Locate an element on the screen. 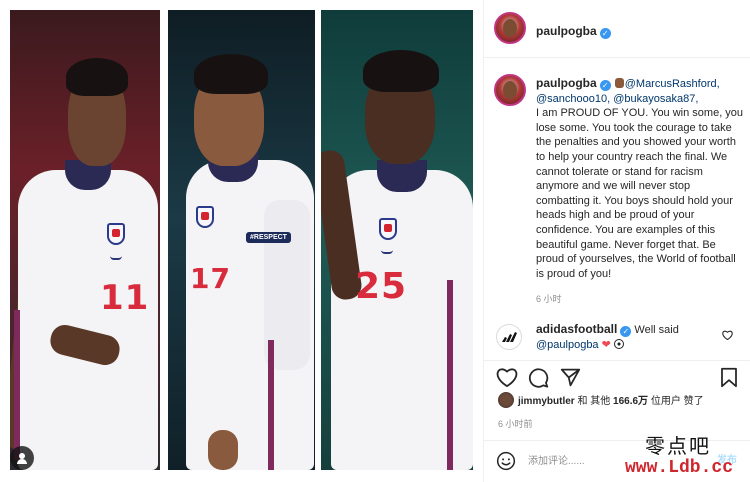  likes-count: 166.6万 is located at coordinates (630, 401).